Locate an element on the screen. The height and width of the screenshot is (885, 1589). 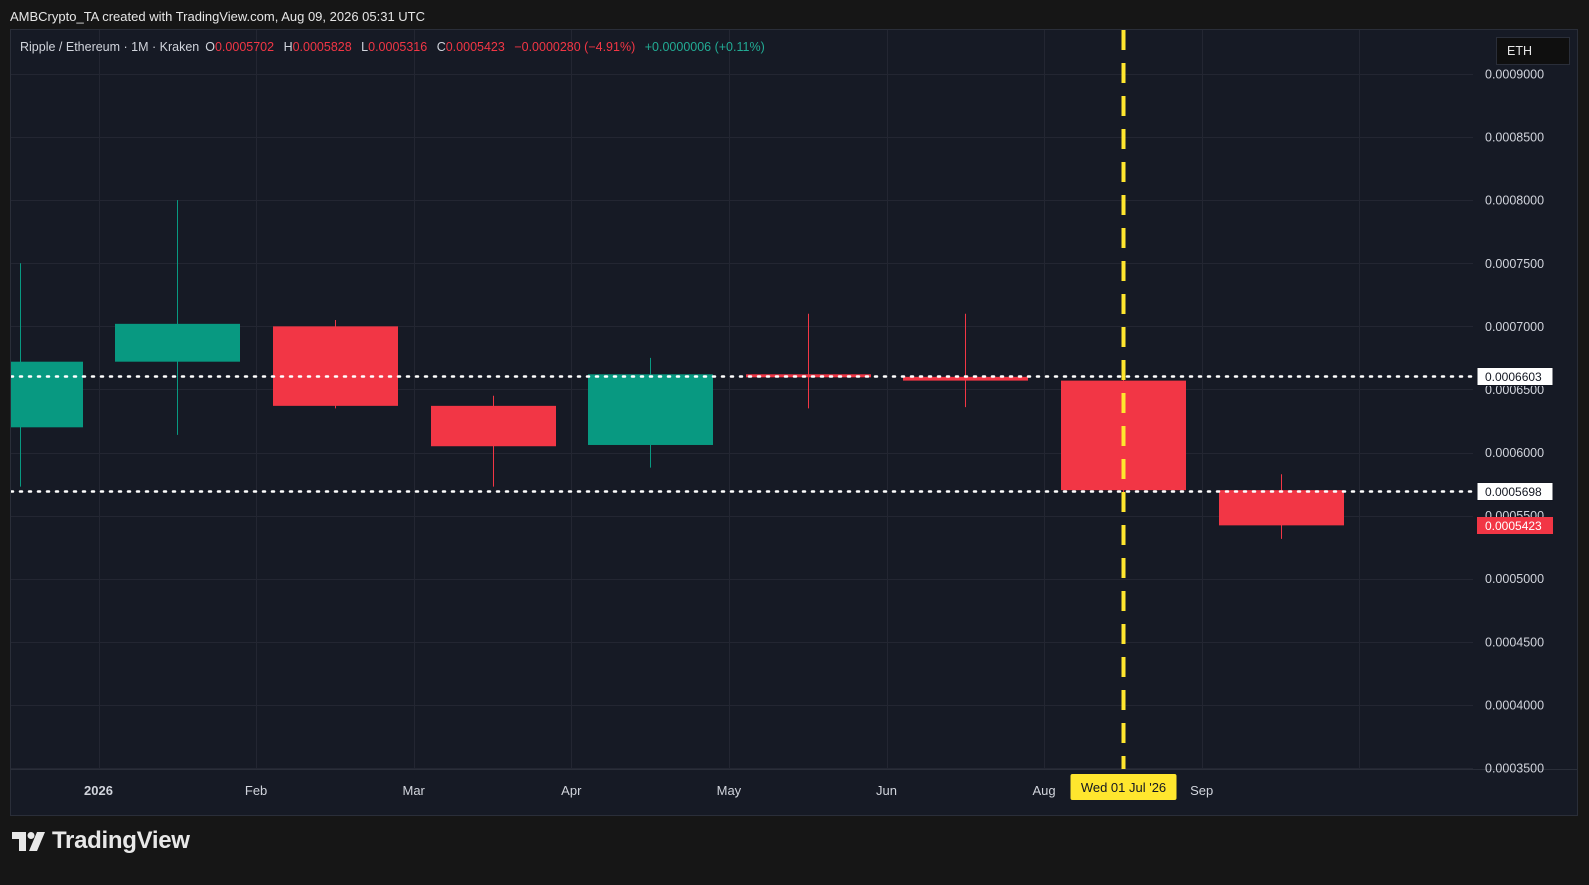
symbol-title: Ripple / Ethereum · 1M · Kraken is located at coordinates (109, 47).